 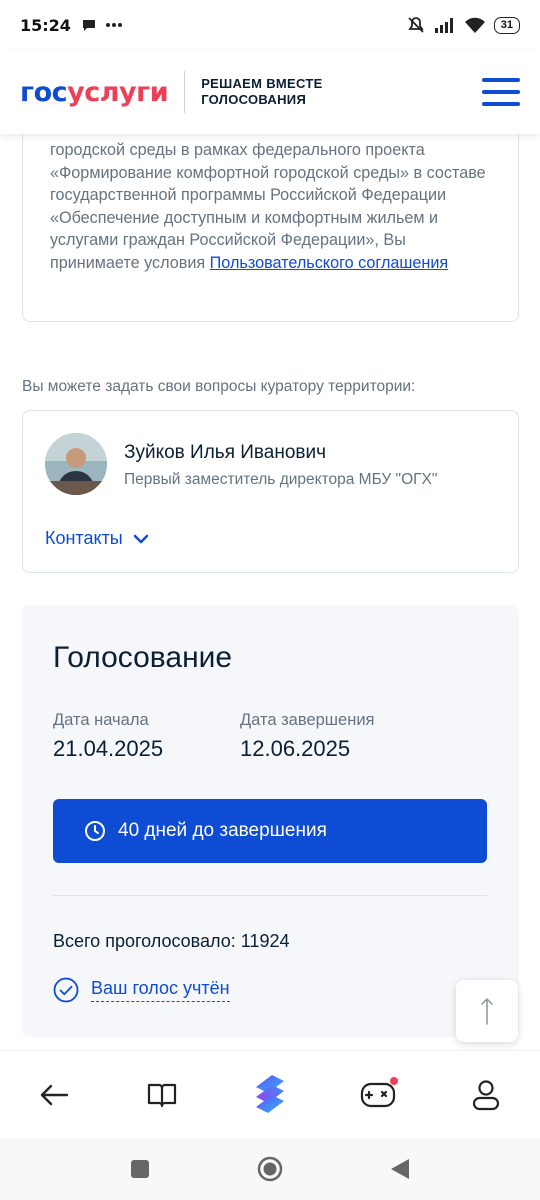 What do you see at coordinates (108, 748) in the screenshot?
I see `start-date-value: 21.04.2025` at bounding box center [108, 748].